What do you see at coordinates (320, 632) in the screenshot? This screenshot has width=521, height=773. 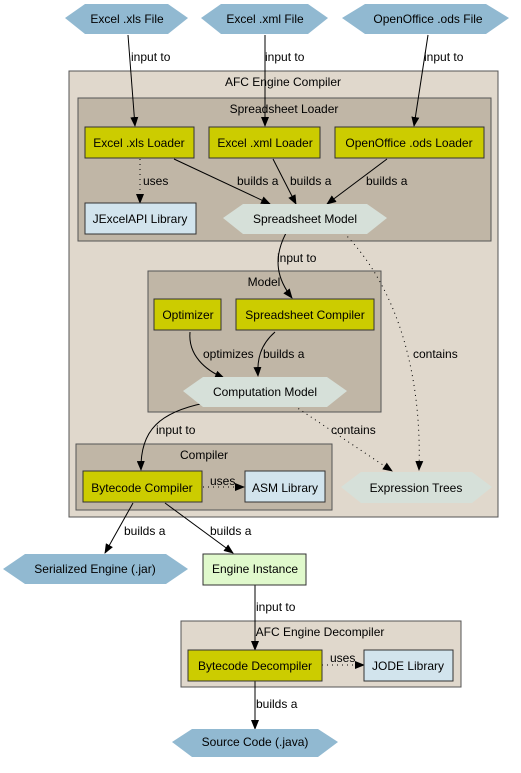 I see `cluster-label-afc-engine-decompiler: AFC Engine Decompiler` at bounding box center [320, 632].